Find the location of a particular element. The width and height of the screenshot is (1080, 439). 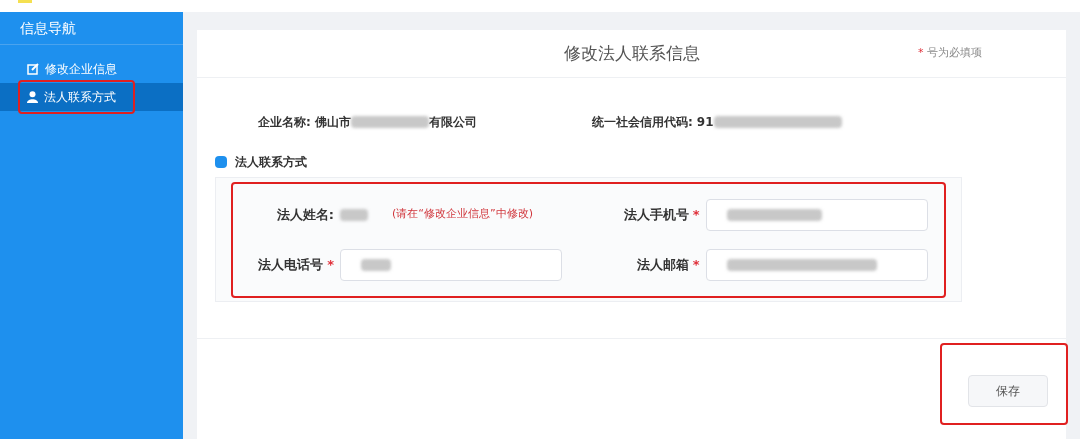

required-note: * 号为必填项 is located at coordinates (950, 53).